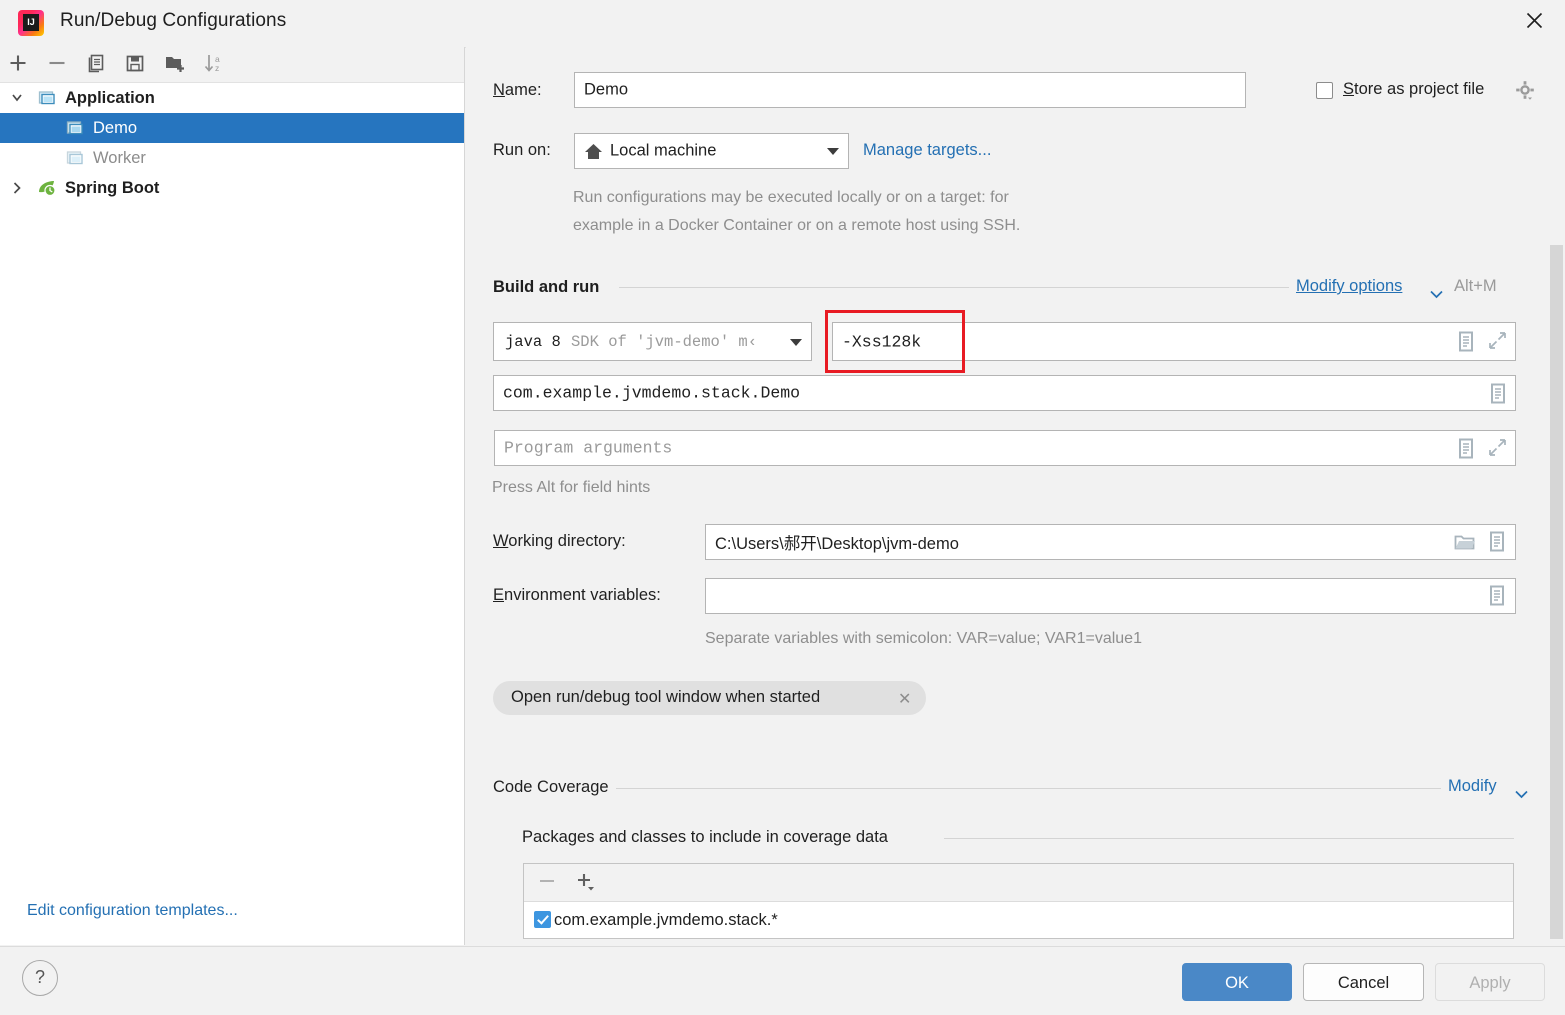 Image resolution: width=1565 pixels, height=1015 pixels. What do you see at coordinates (1004, 393) in the screenshot?
I see `main-class-input: com.example.jvmdemo.stack.Demo` at bounding box center [1004, 393].